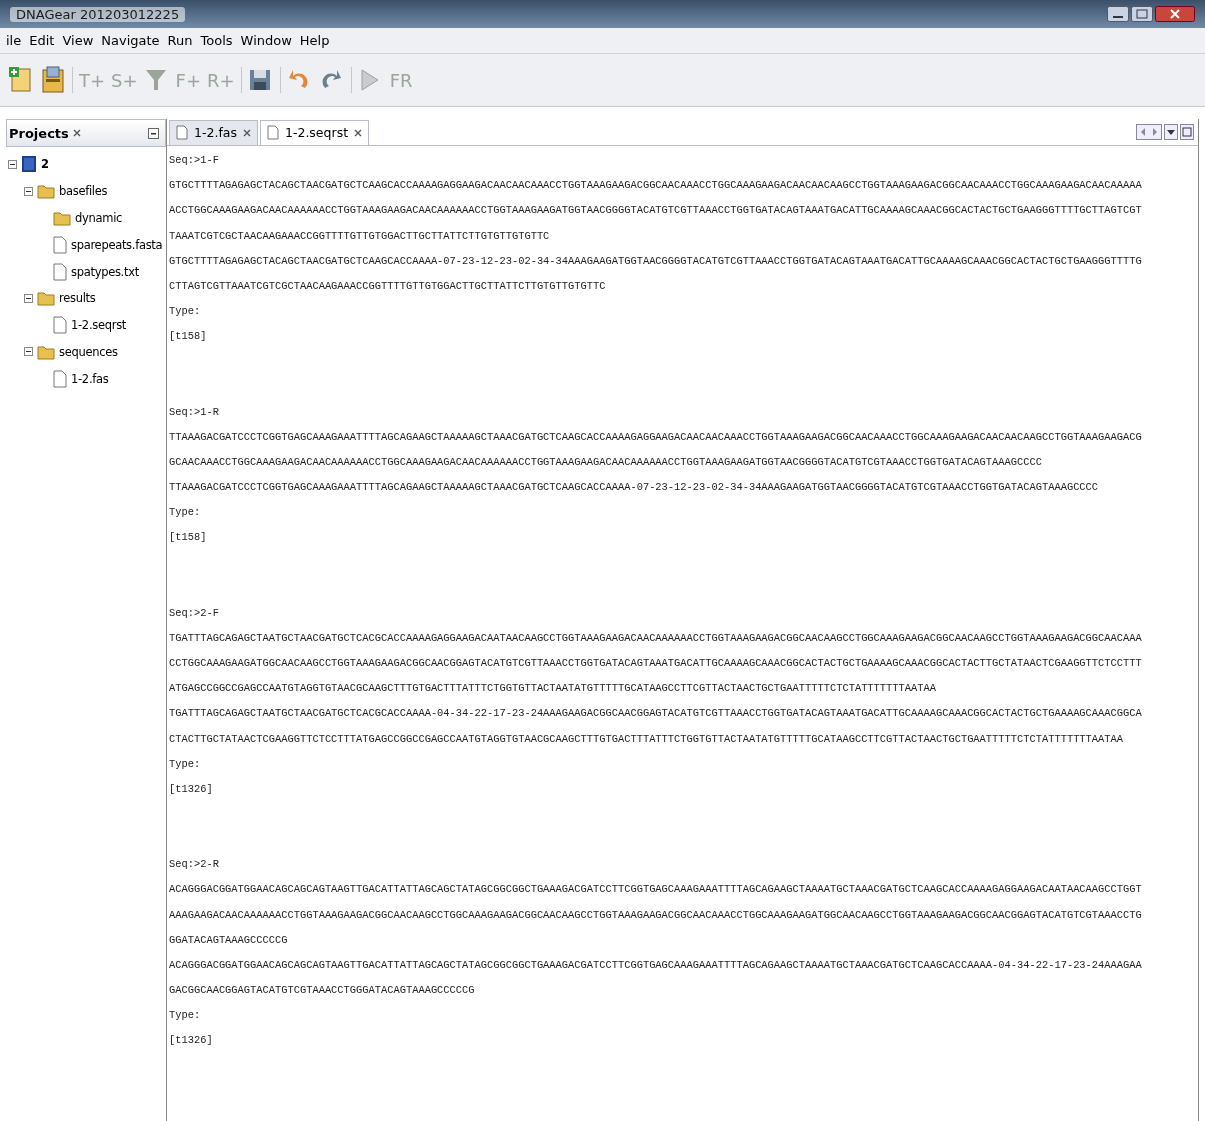  What do you see at coordinates (99, 218) in the screenshot?
I see `tree-item: dynamic` at bounding box center [99, 218].